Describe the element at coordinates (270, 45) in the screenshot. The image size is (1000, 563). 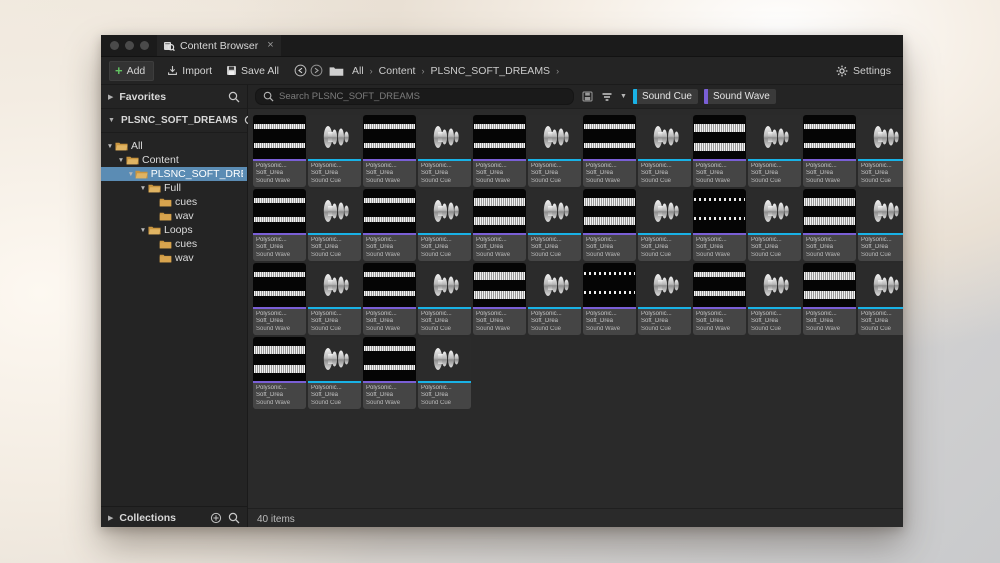
I see `tab-close-icon: ×` at that location.